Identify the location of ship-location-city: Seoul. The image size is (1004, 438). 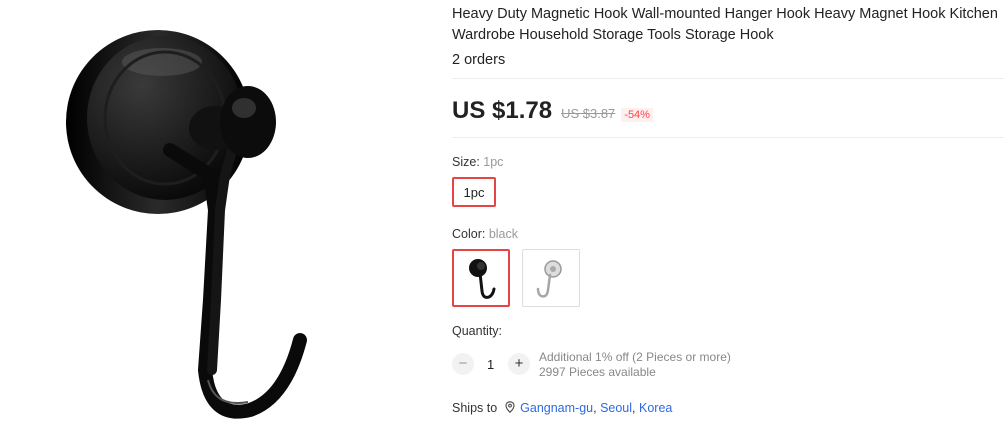
(616, 408).